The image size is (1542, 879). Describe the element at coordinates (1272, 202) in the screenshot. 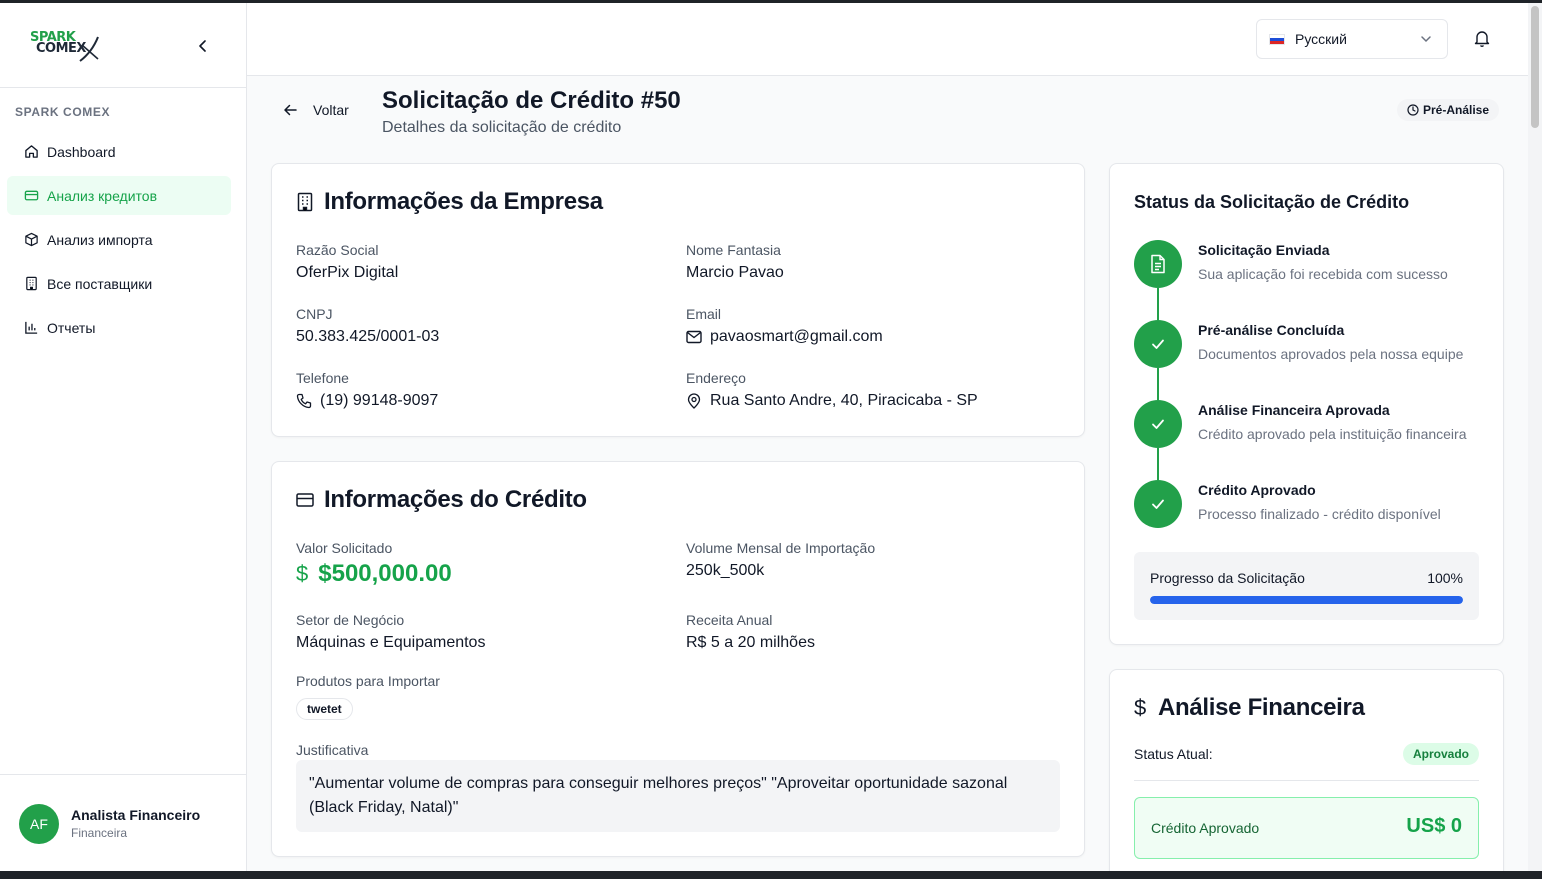

I see `status-card-title: Status da Solicitação de Crédito` at that location.